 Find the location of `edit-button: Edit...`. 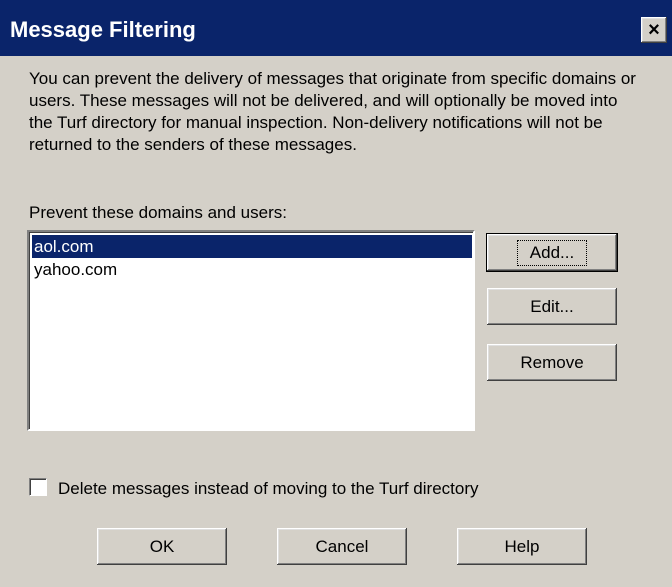

edit-button: Edit... is located at coordinates (552, 306).